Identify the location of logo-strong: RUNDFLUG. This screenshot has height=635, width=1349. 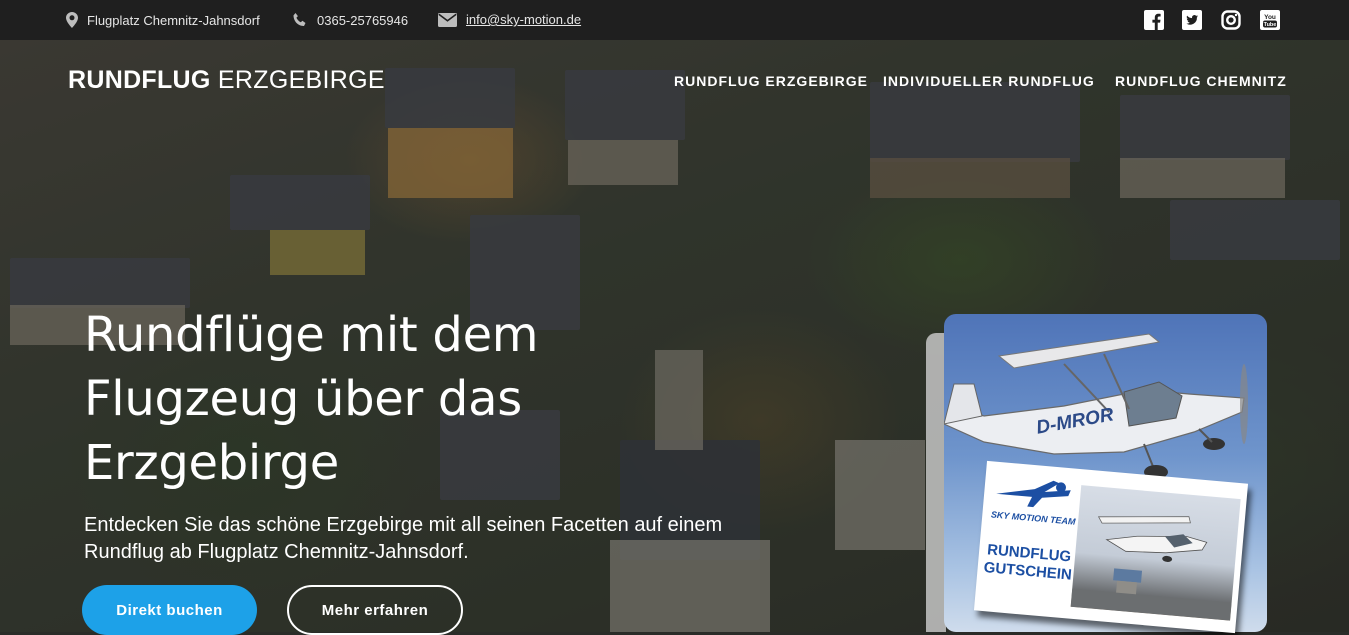
(139, 80).